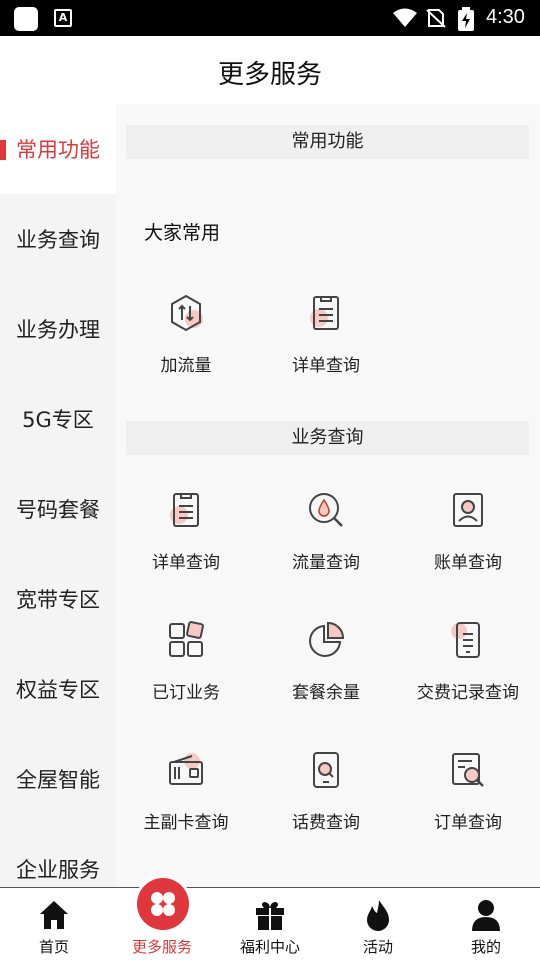 The image size is (540, 960). What do you see at coordinates (26, 19) in the screenshot?
I see `app-notification-icon` at bounding box center [26, 19].